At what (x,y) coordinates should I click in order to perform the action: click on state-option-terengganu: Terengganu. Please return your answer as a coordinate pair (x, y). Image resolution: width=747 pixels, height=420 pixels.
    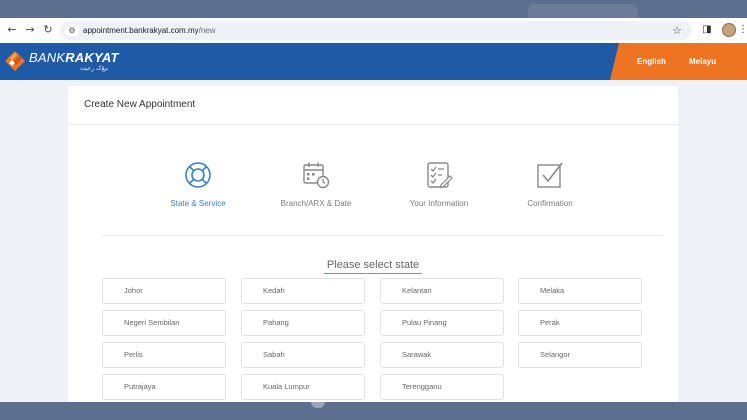
    Looking at the image, I should click on (442, 387).